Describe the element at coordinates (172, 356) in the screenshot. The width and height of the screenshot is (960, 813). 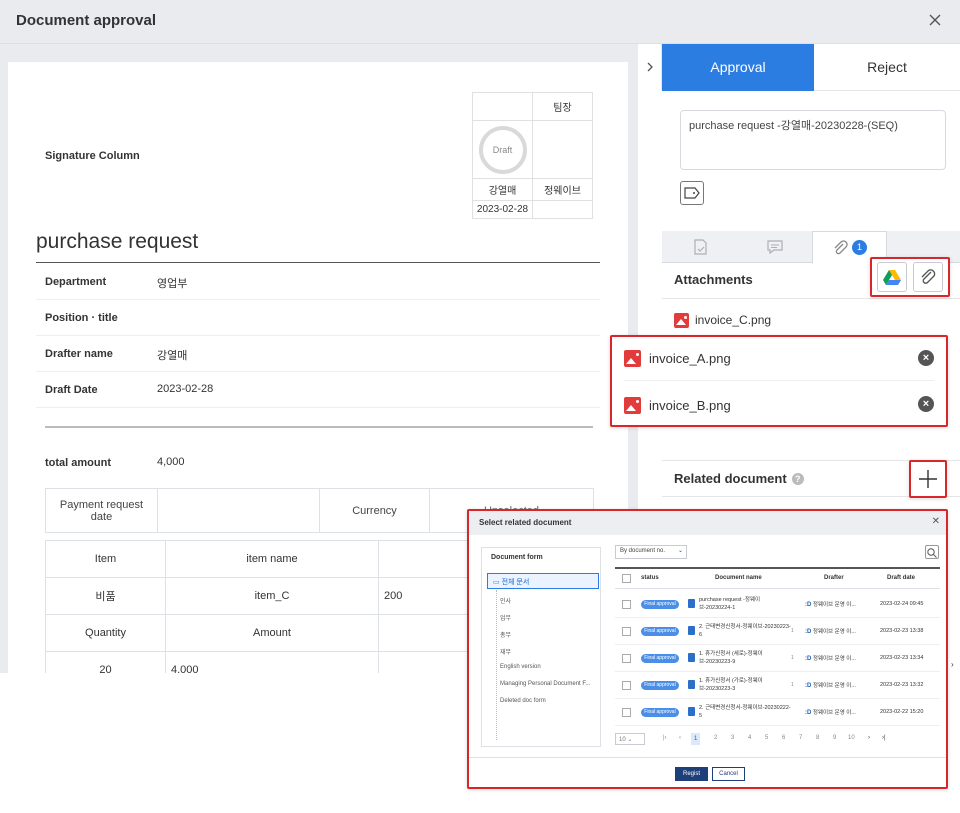
I see `field-value: 강열매` at that location.